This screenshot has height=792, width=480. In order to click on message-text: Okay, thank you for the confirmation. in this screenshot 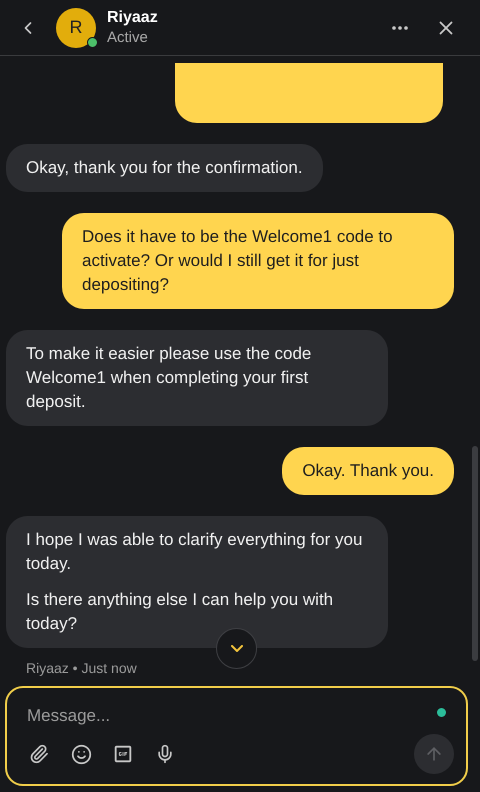, I will do `click(164, 168)`.